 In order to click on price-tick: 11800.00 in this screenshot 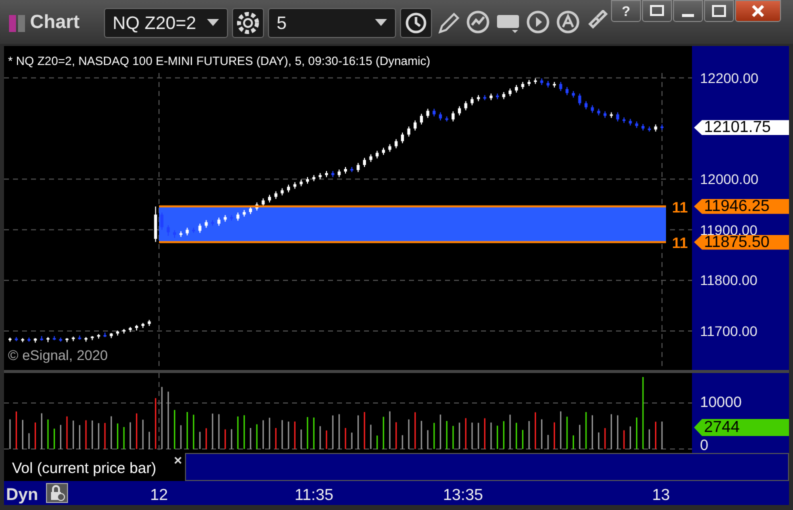, I will do `click(729, 280)`.